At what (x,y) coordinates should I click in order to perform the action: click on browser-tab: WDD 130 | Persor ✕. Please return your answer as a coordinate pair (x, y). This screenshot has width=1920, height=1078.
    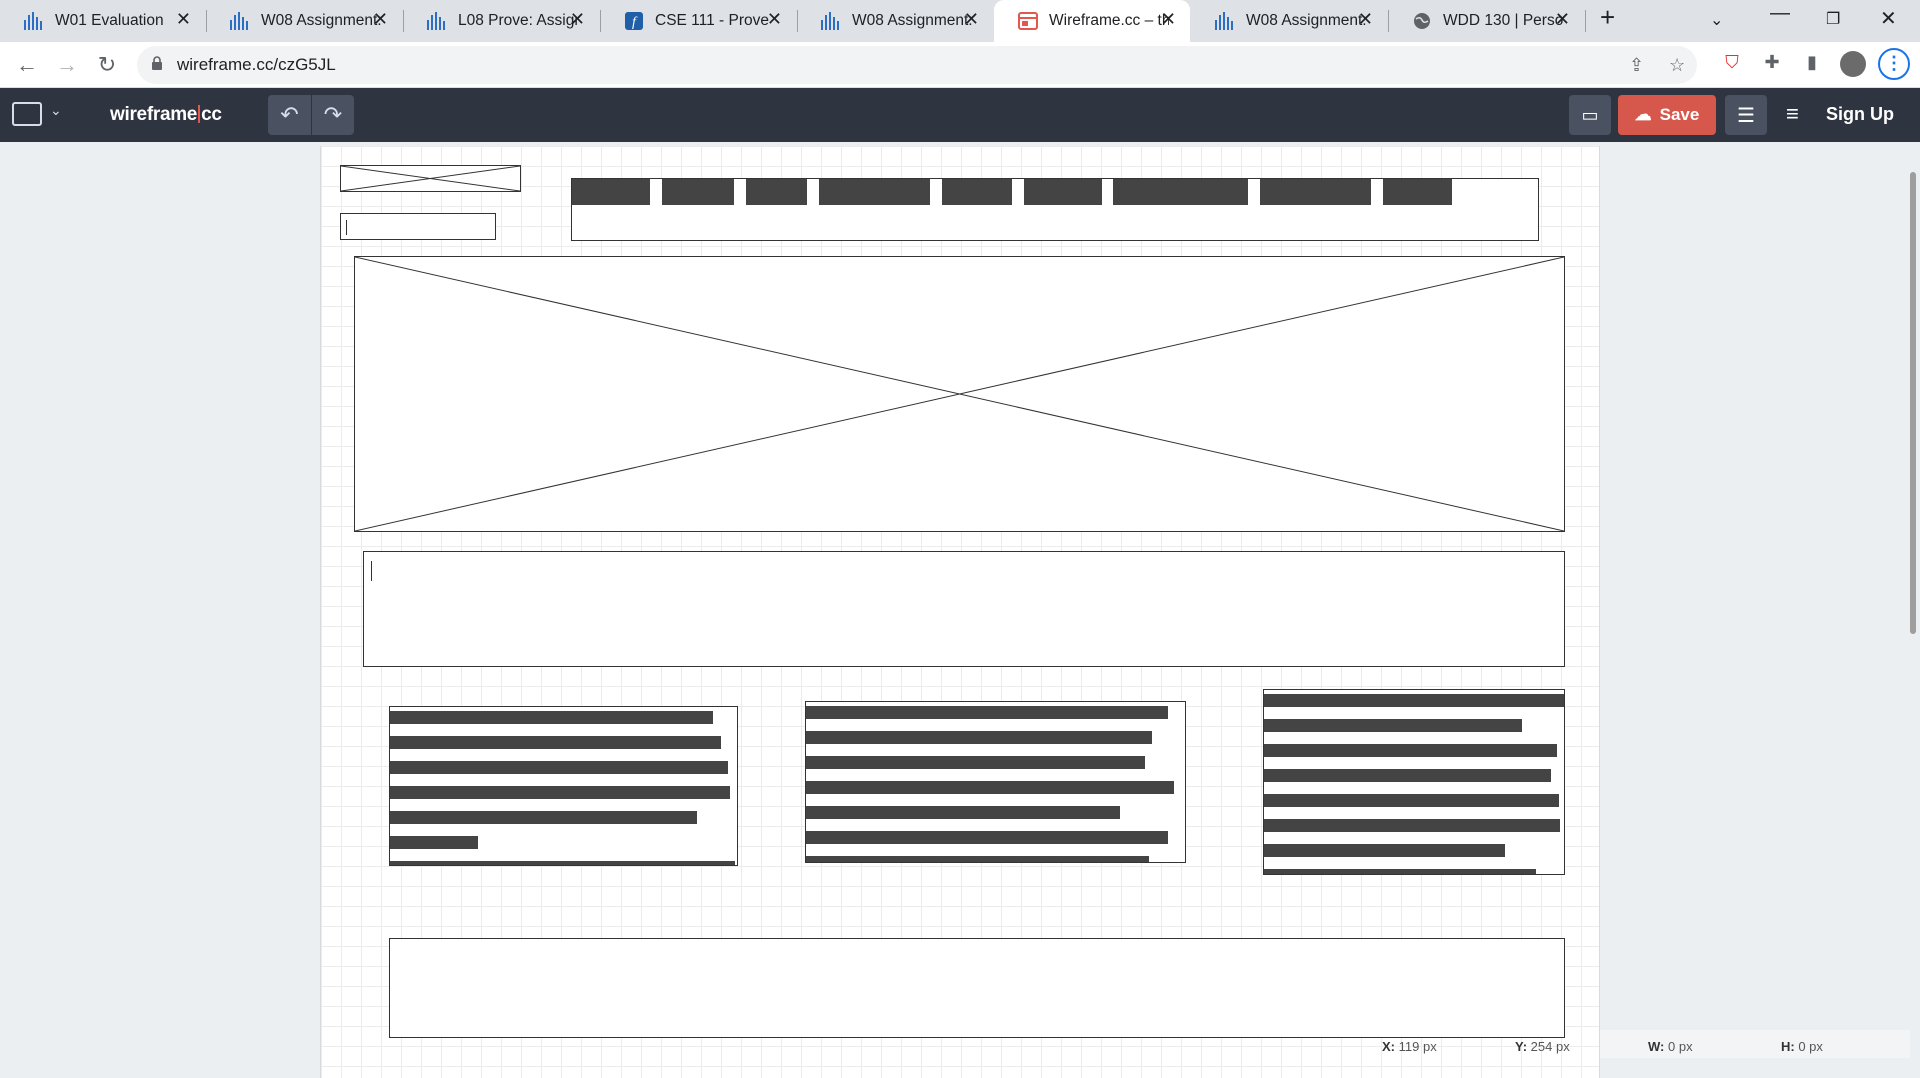
    Looking at the image, I should click on (1486, 21).